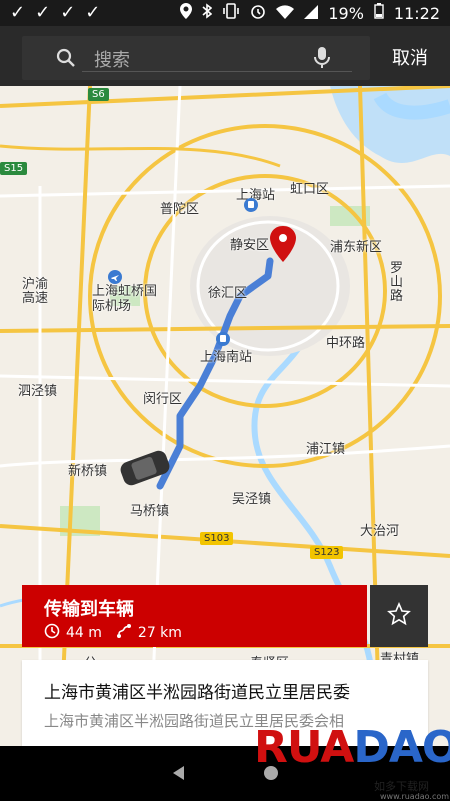  I want to click on map-label: 中环路, so click(346, 343).